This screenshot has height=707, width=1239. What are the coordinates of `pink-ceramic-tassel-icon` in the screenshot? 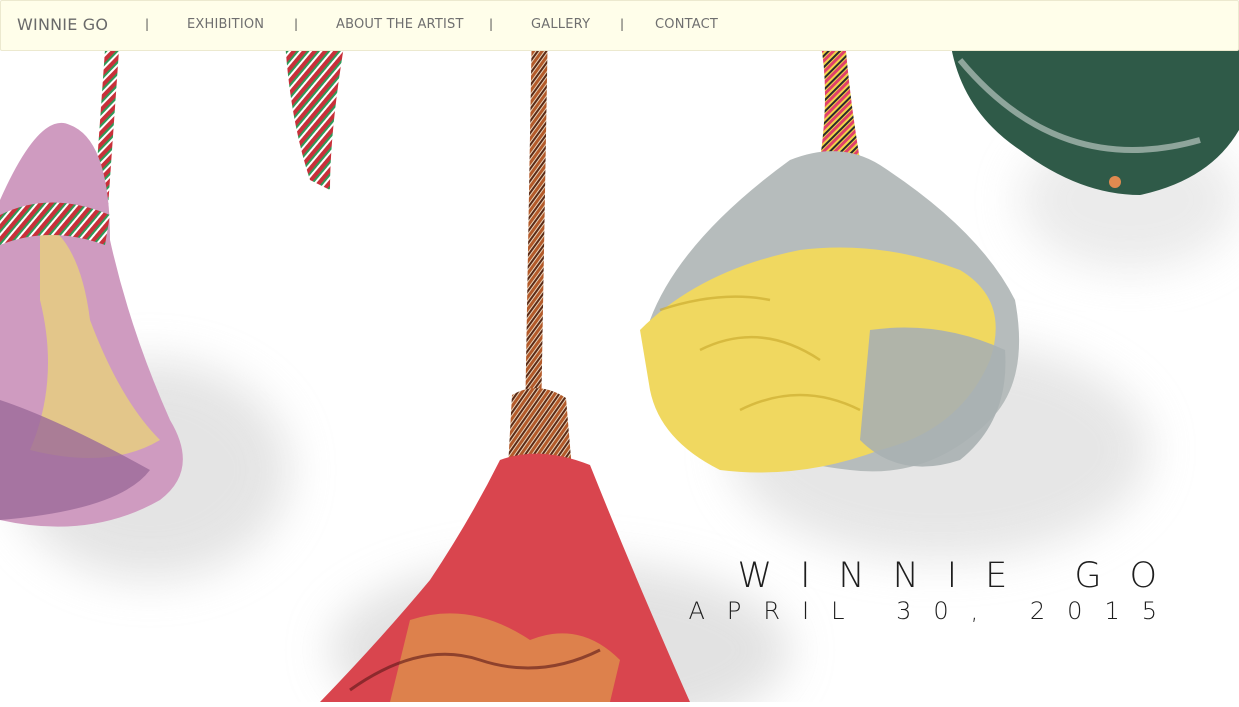 It's located at (91, 283).